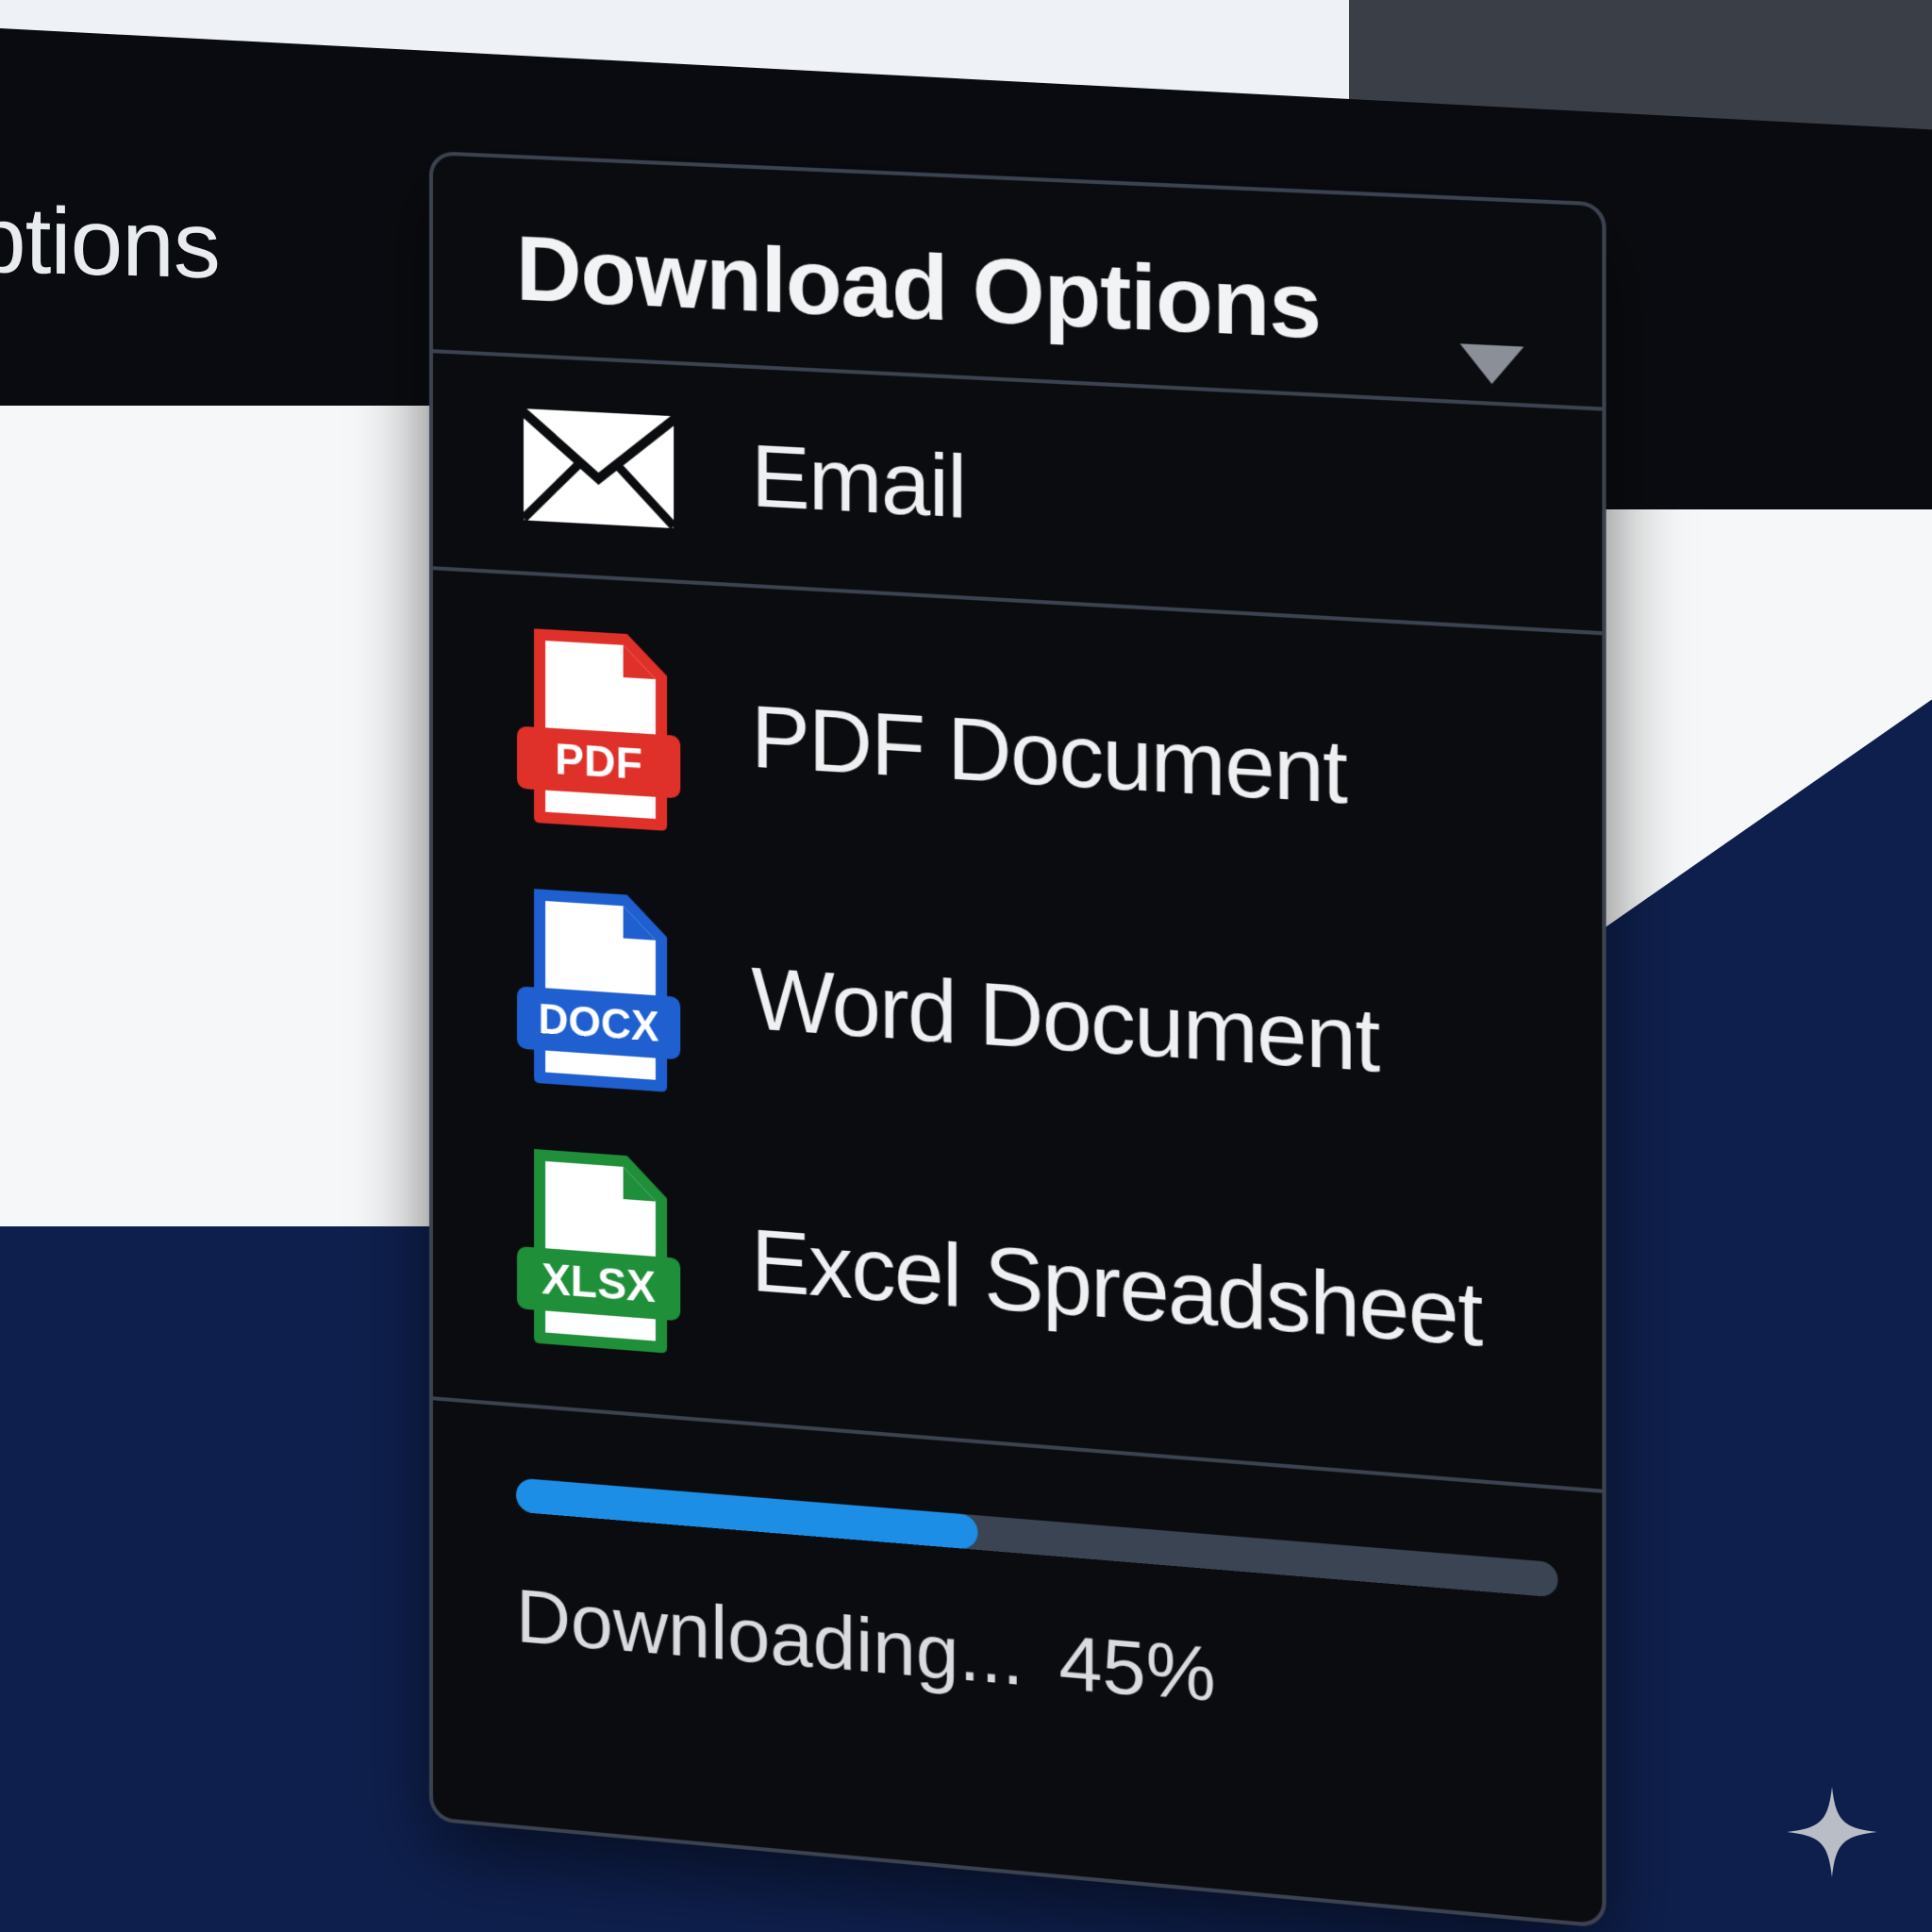 Image resolution: width=1932 pixels, height=1932 pixels. I want to click on docx-file-icon: DOCX, so click(599, 989).